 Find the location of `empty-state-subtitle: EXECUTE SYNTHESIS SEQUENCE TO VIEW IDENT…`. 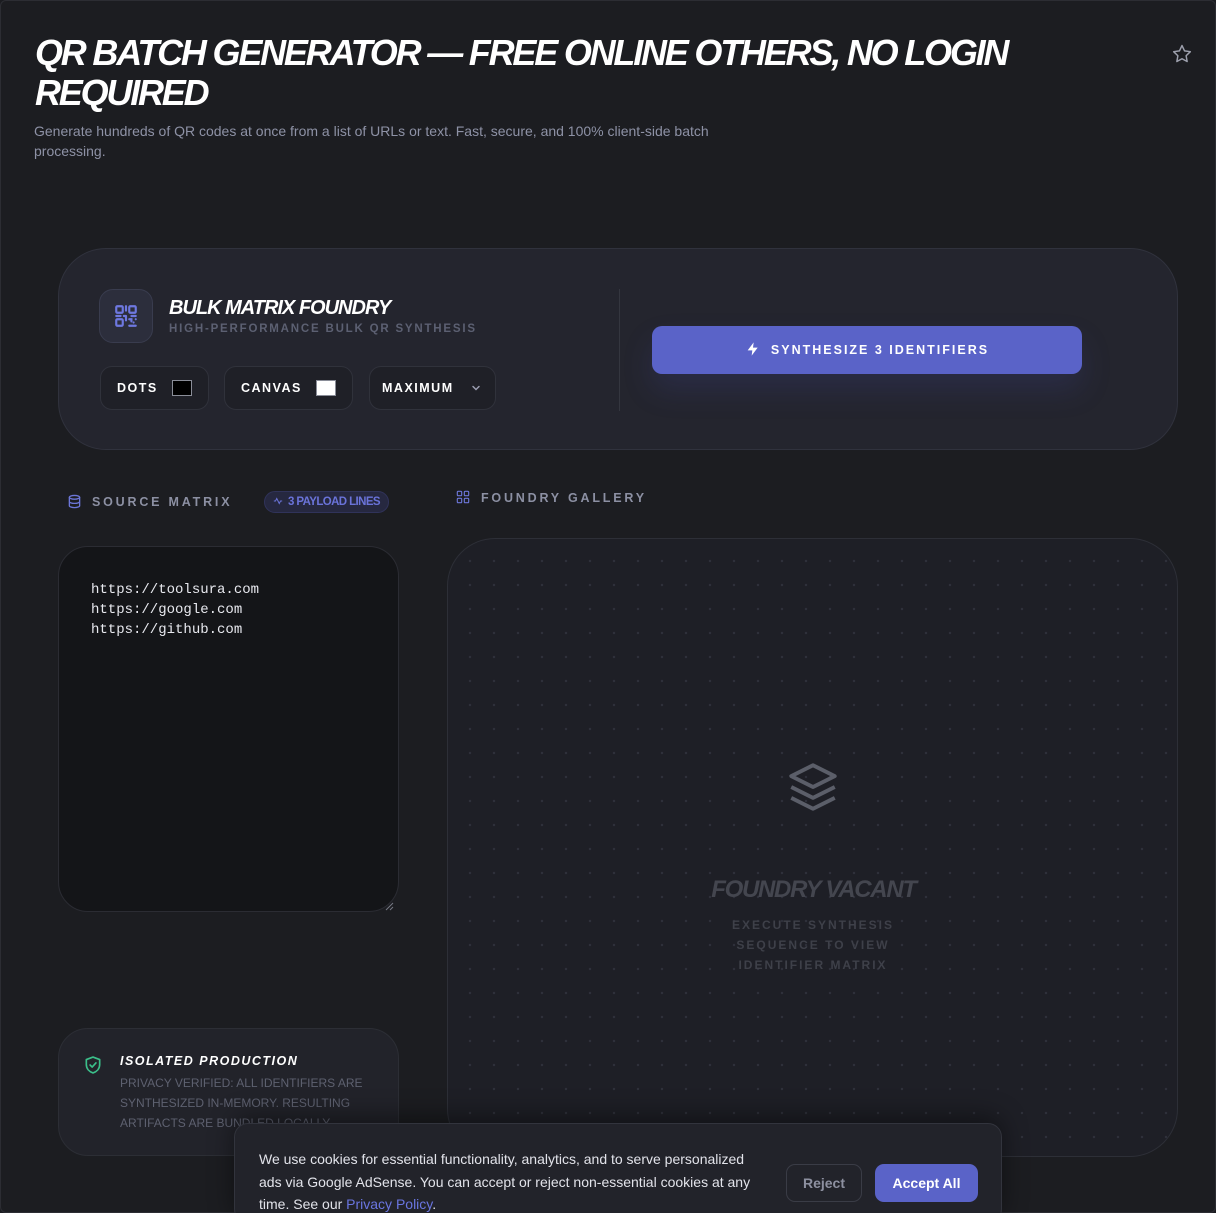

empty-state-subtitle: EXECUTE SYNTHESIS SEQUENCE TO VIEW IDENT… is located at coordinates (813, 945).